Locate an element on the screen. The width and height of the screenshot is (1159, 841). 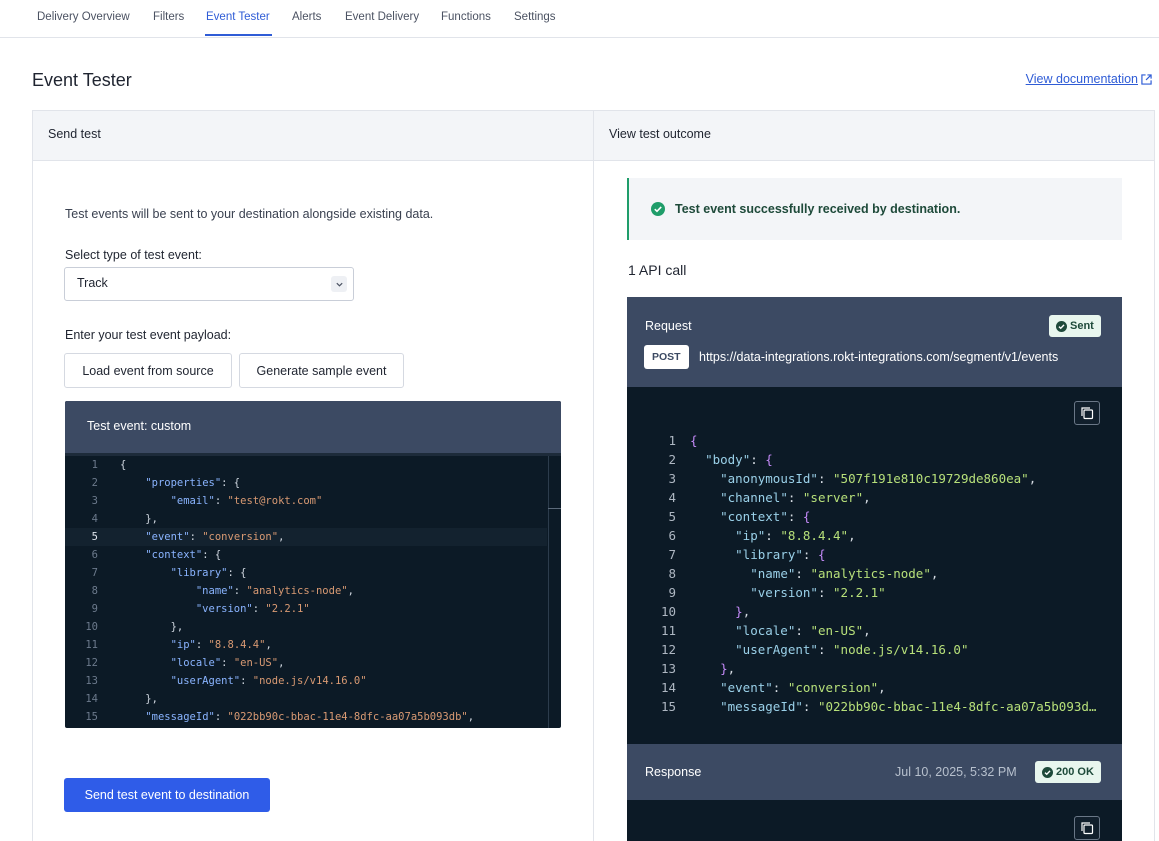
response-timestamp: Jul 10, 2025, 5:32 PM is located at coordinates (956, 772).